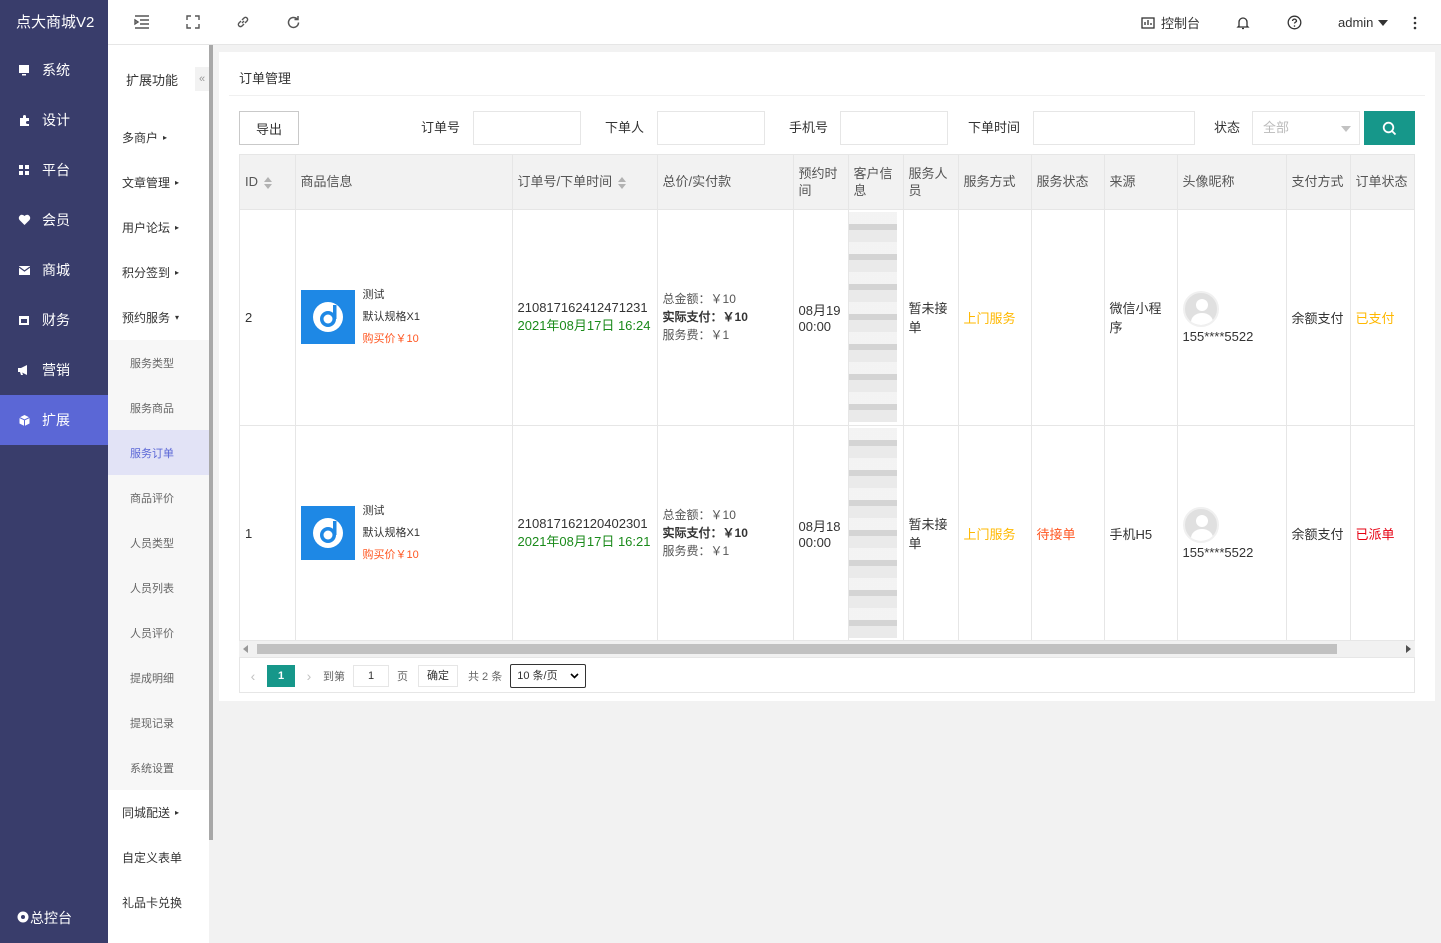  Describe the element at coordinates (158, 902) in the screenshot. I see `sub-nav-item: 礼品卡兑换` at that location.